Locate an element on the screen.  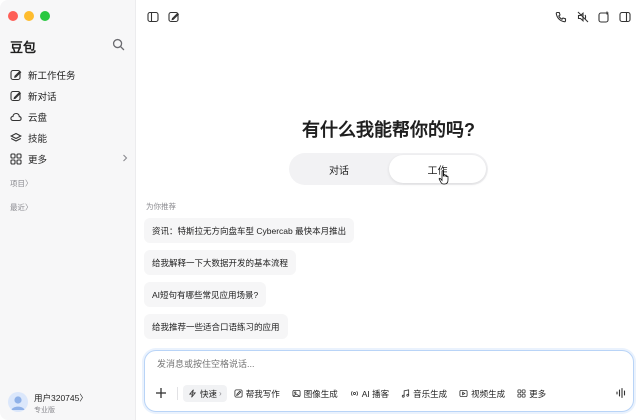
quick-mode-button: 快速 › is located at coordinates (205, 393).